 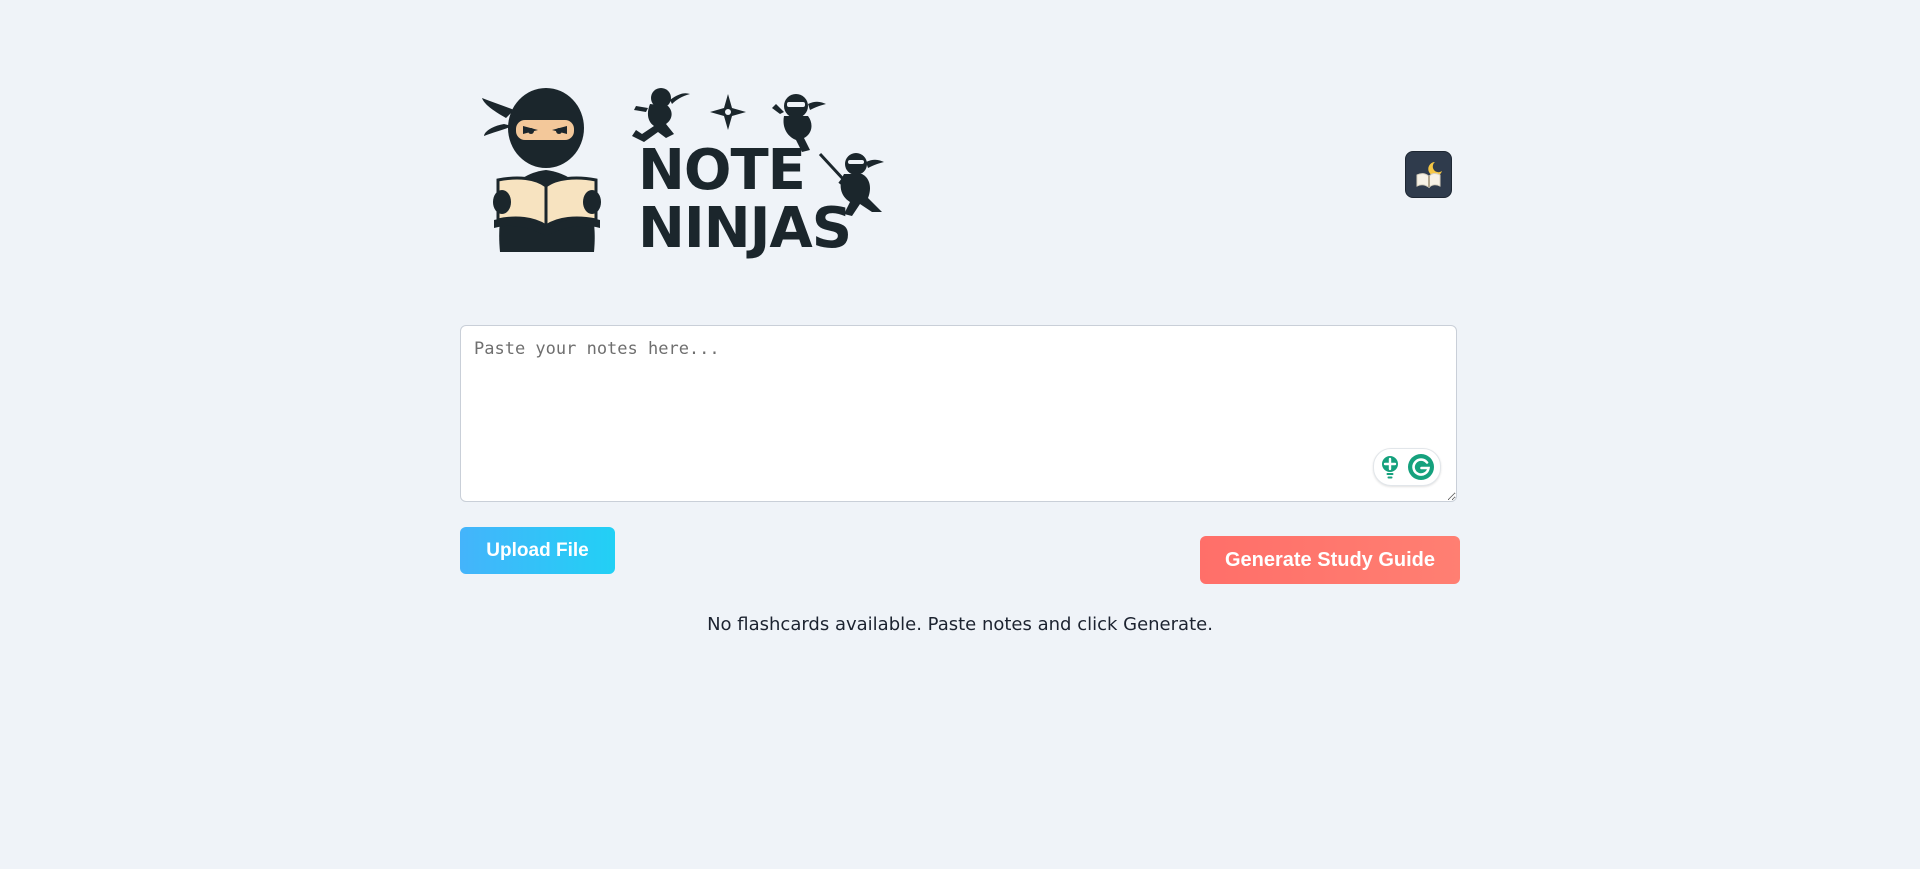 I want to click on notes-input-container, so click(x=958, y=413).